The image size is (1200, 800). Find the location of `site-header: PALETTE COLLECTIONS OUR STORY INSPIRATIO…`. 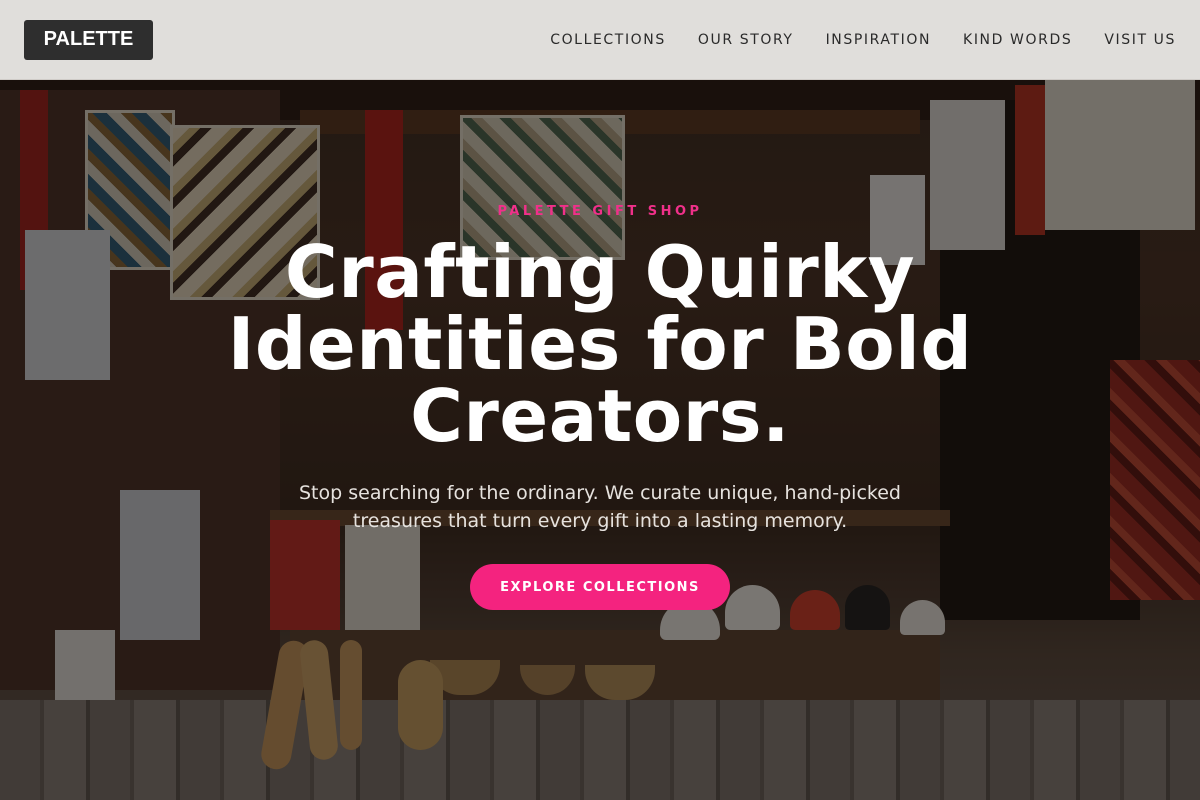

site-header: PALETTE COLLECTIONS OUR STORY INSPIRATIO… is located at coordinates (600, 40).